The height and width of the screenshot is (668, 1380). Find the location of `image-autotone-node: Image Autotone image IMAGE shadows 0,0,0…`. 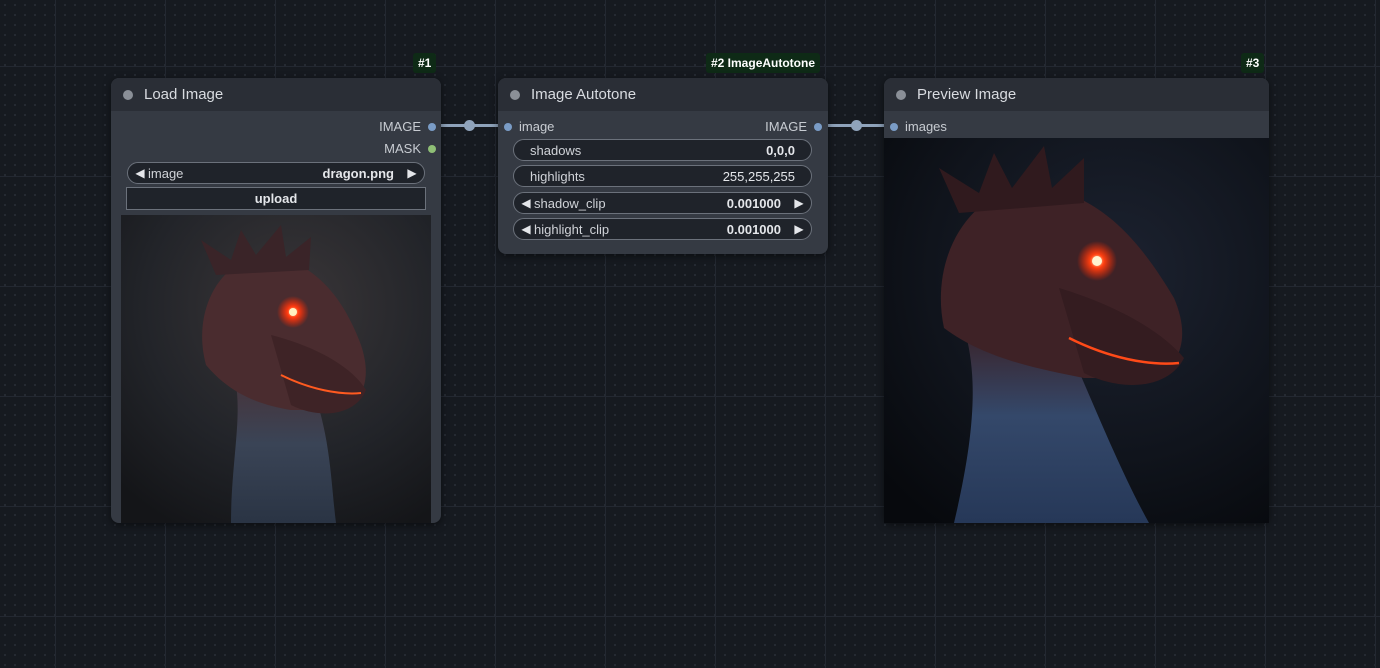

image-autotone-node: Image Autotone image IMAGE shadows 0,0,0… is located at coordinates (663, 166).